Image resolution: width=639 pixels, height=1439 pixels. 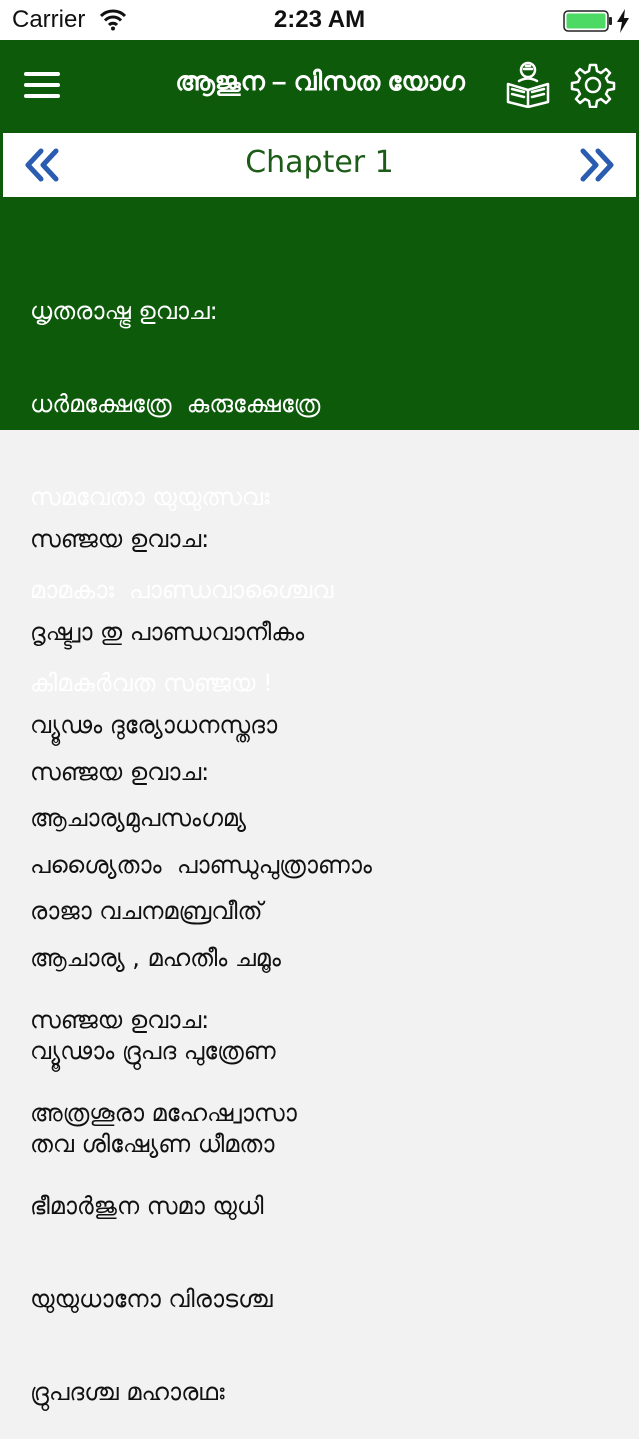 What do you see at coordinates (42, 85) in the screenshot?
I see `hamburger-menu-icon` at bounding box center [42, 85].